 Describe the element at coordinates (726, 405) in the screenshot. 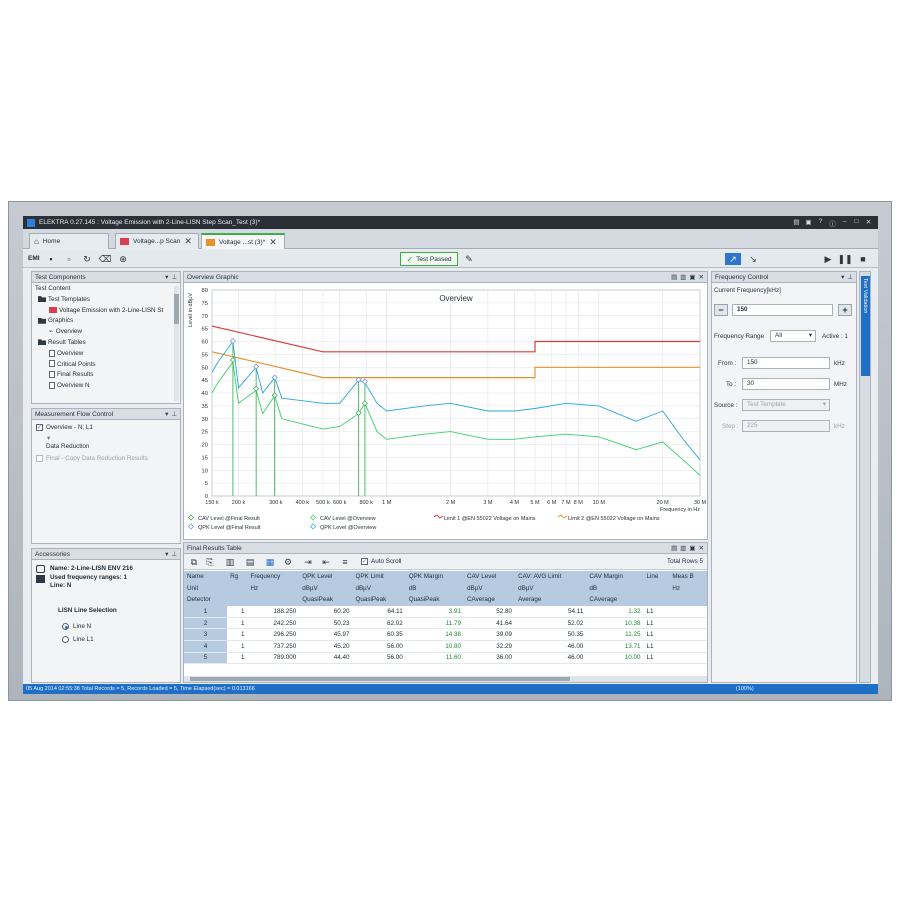

I see `source-label: Source :` at that location.